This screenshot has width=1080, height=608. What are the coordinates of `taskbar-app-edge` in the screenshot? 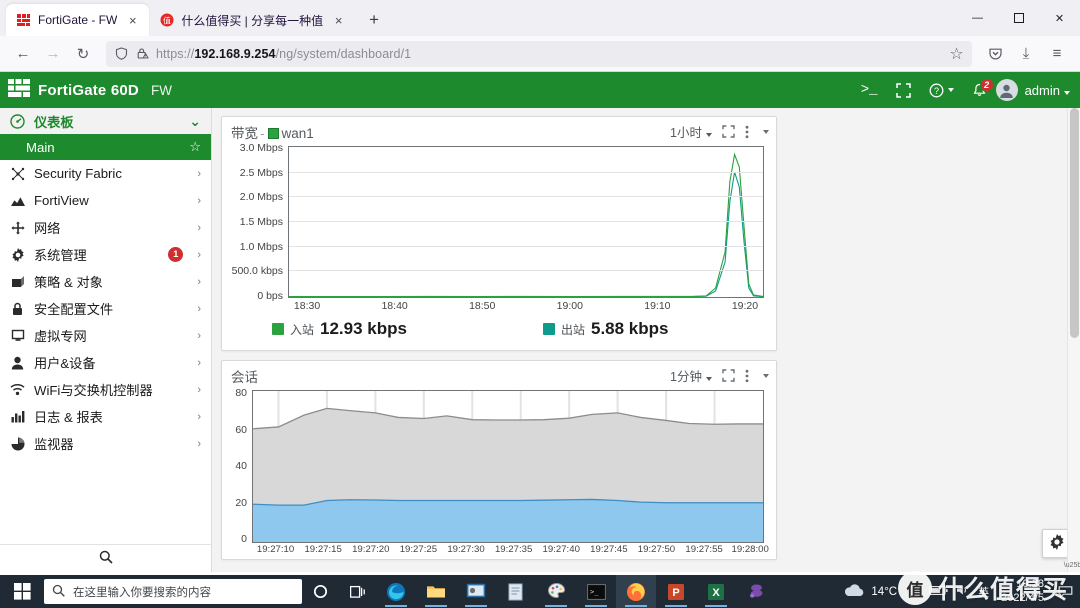 It's located at (396, 591).